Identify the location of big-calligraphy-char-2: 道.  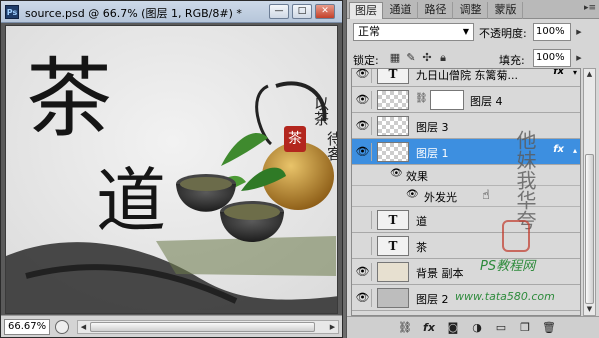
(131, 201).